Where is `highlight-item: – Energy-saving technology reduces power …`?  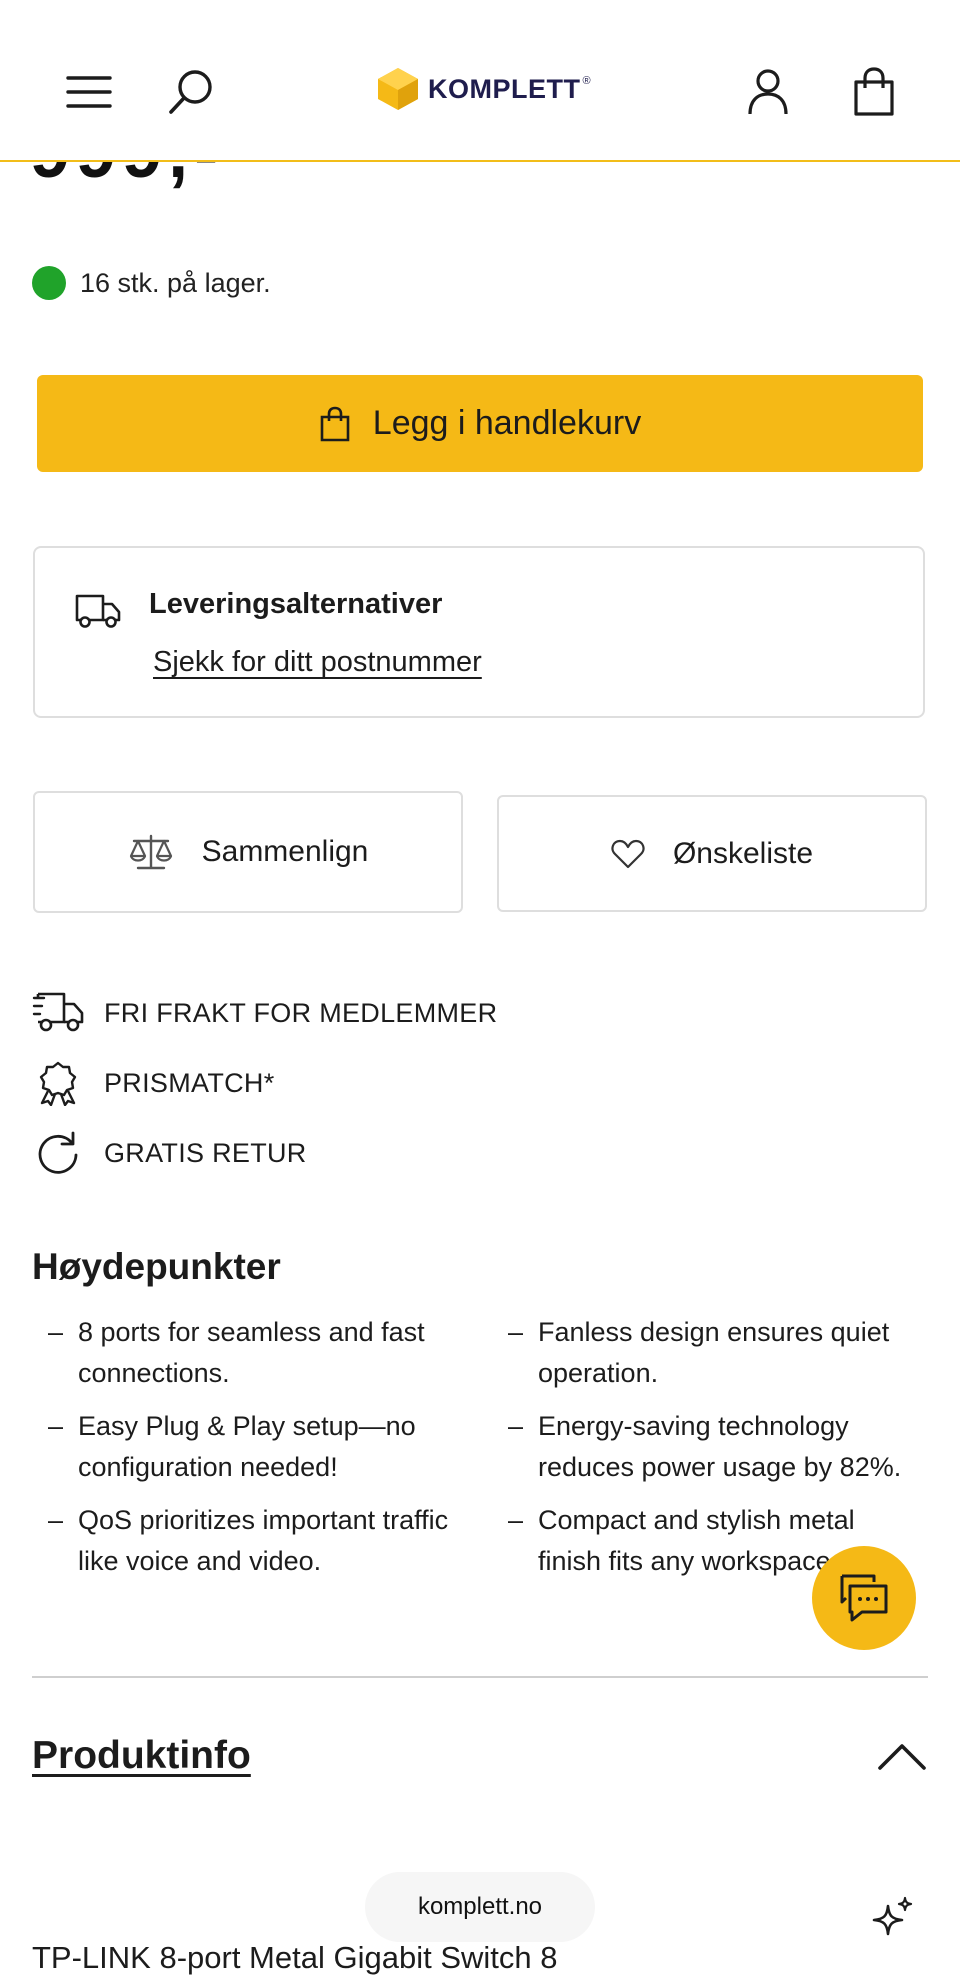
highlight-item: – Energy-saving technology reduces power … is located at coordinates (705, 1446).